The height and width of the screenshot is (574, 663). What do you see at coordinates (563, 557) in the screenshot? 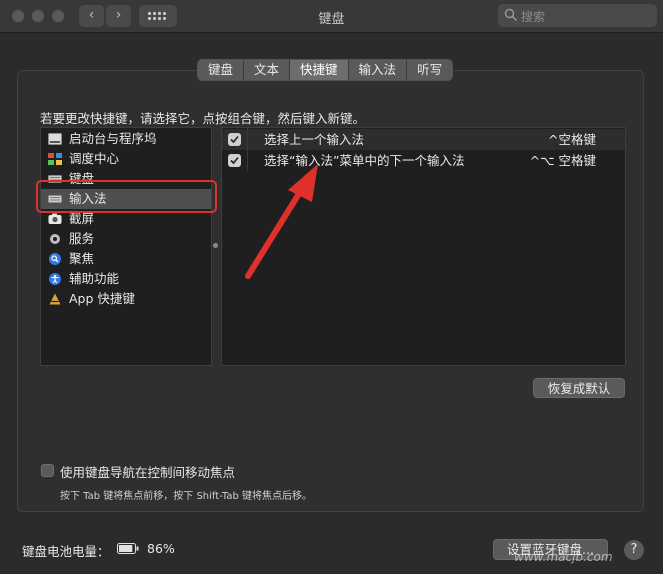
I see `watermark-text: www.macjb.com` at bounding box center [563, 557].